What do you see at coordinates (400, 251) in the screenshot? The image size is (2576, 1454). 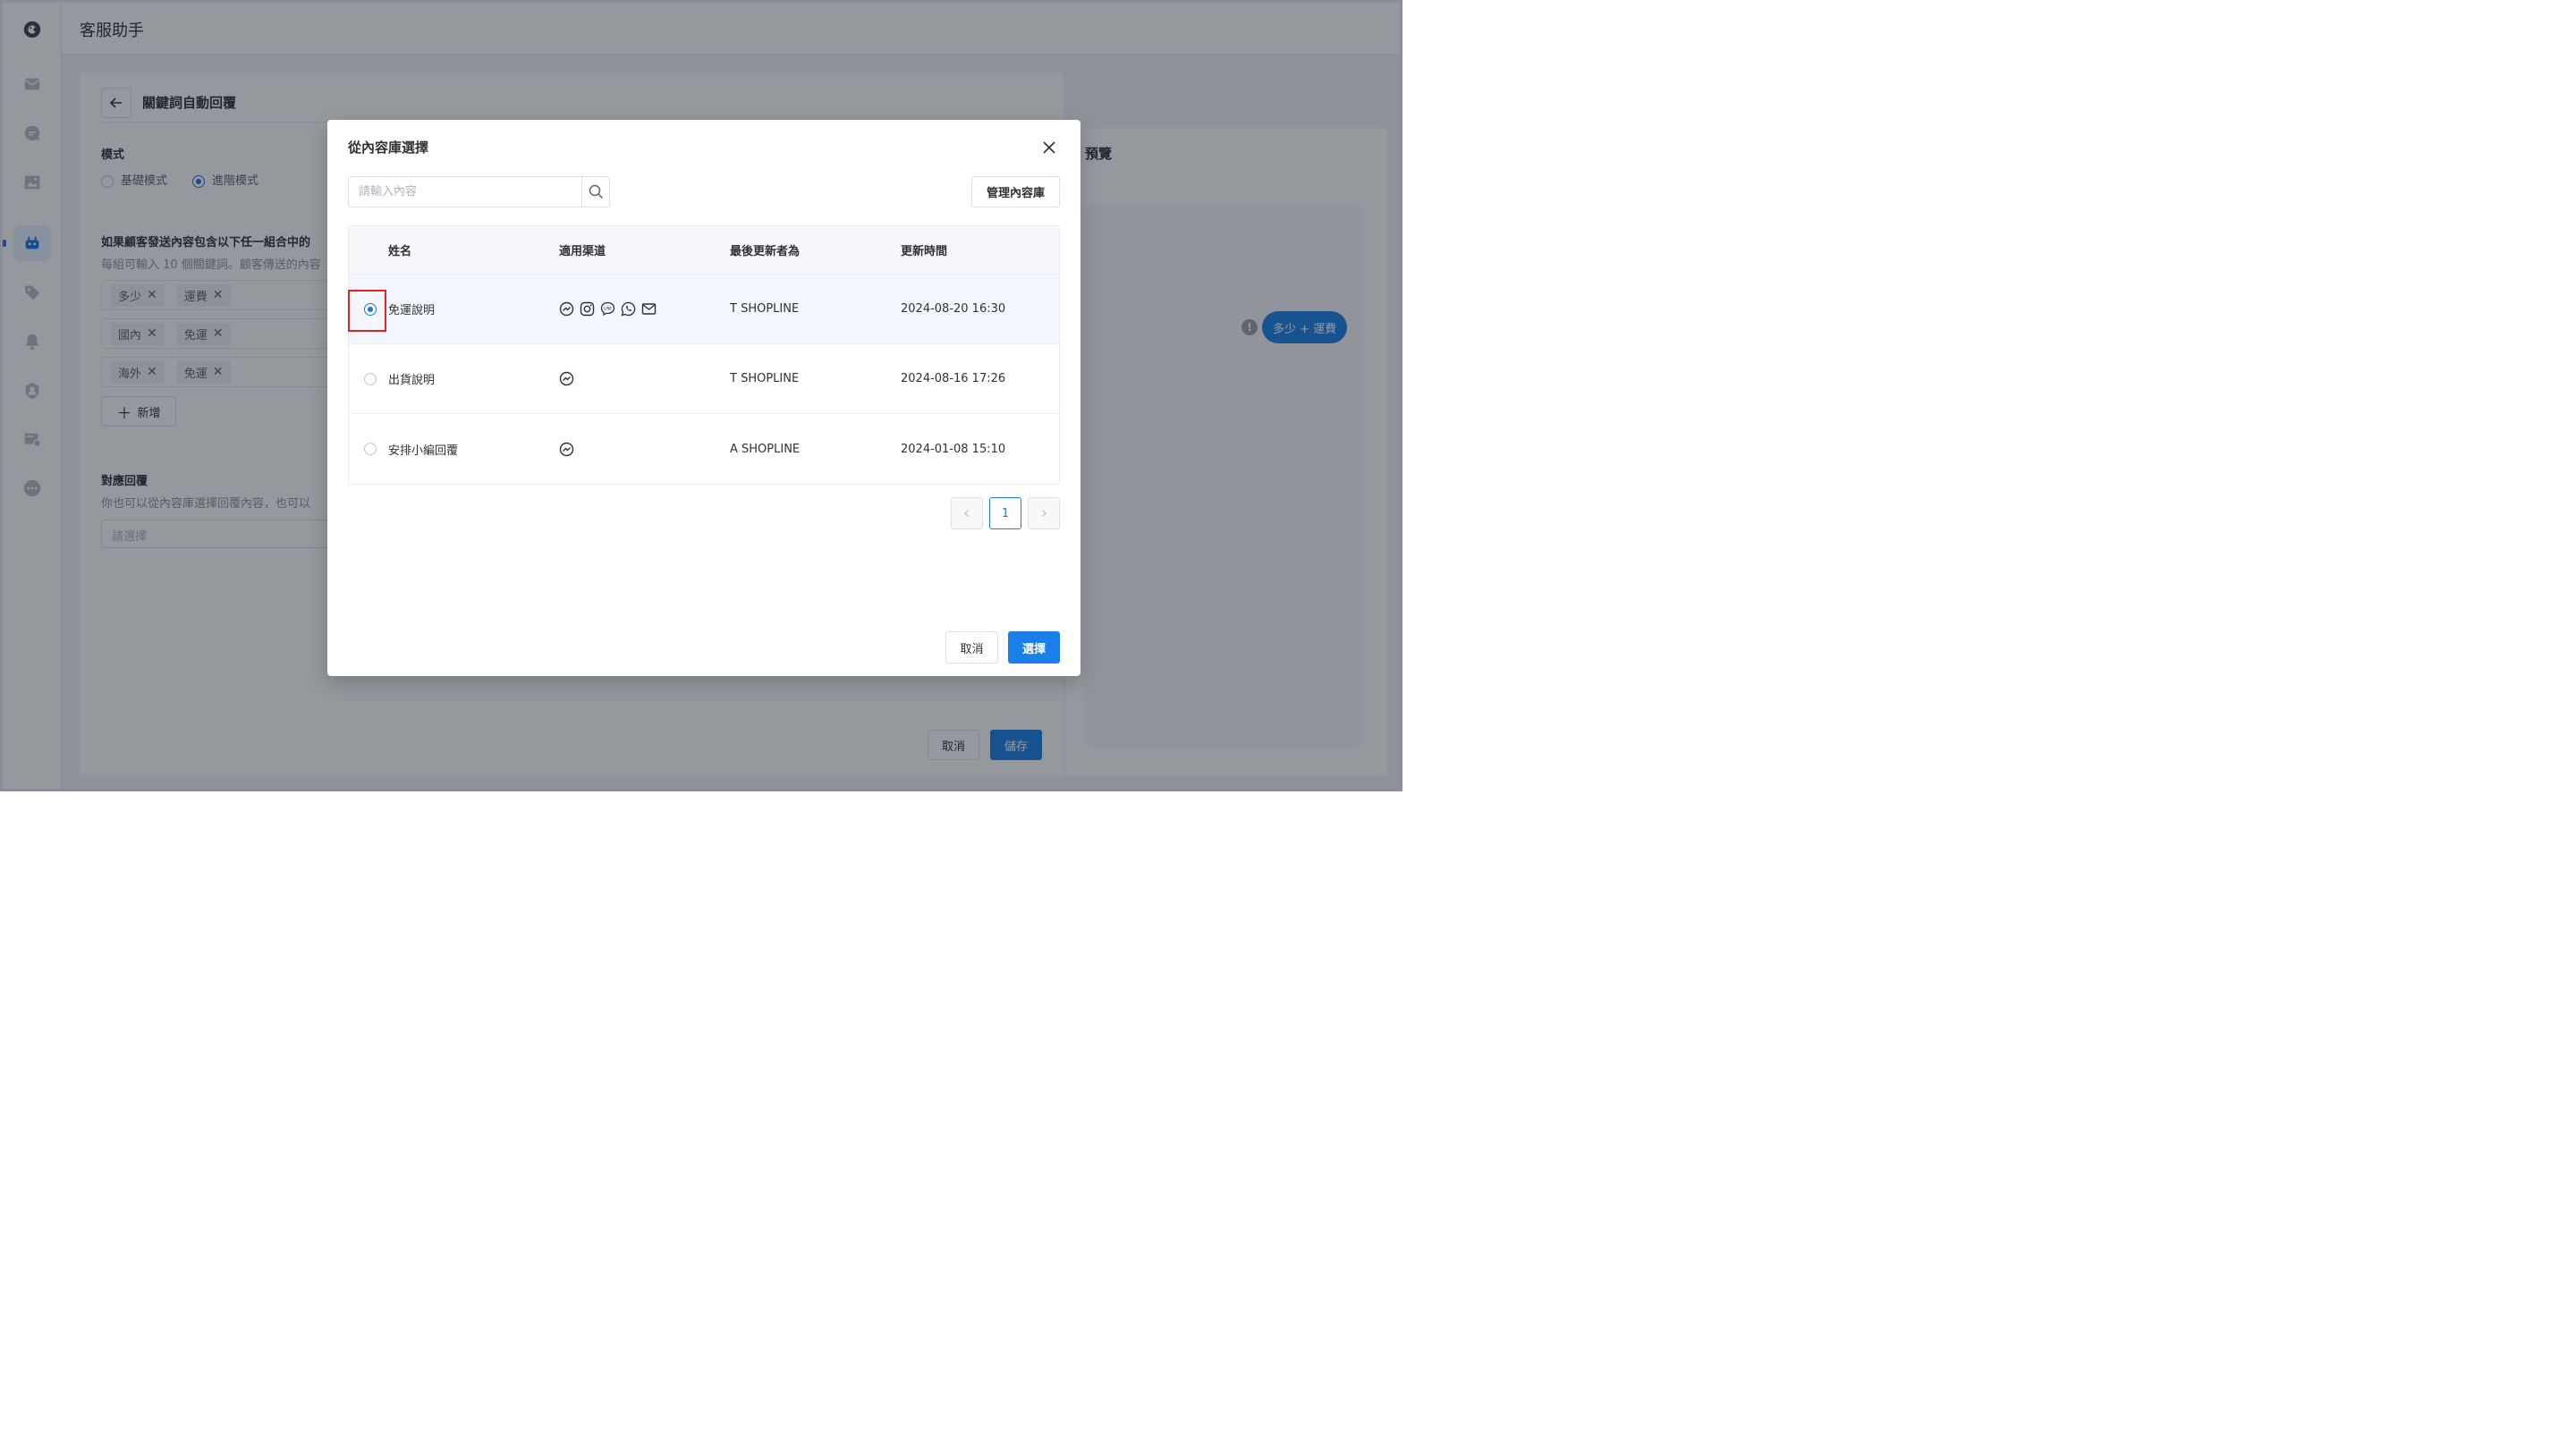 I see `column-header-name: 姓名` at bounding box center [400, 251].